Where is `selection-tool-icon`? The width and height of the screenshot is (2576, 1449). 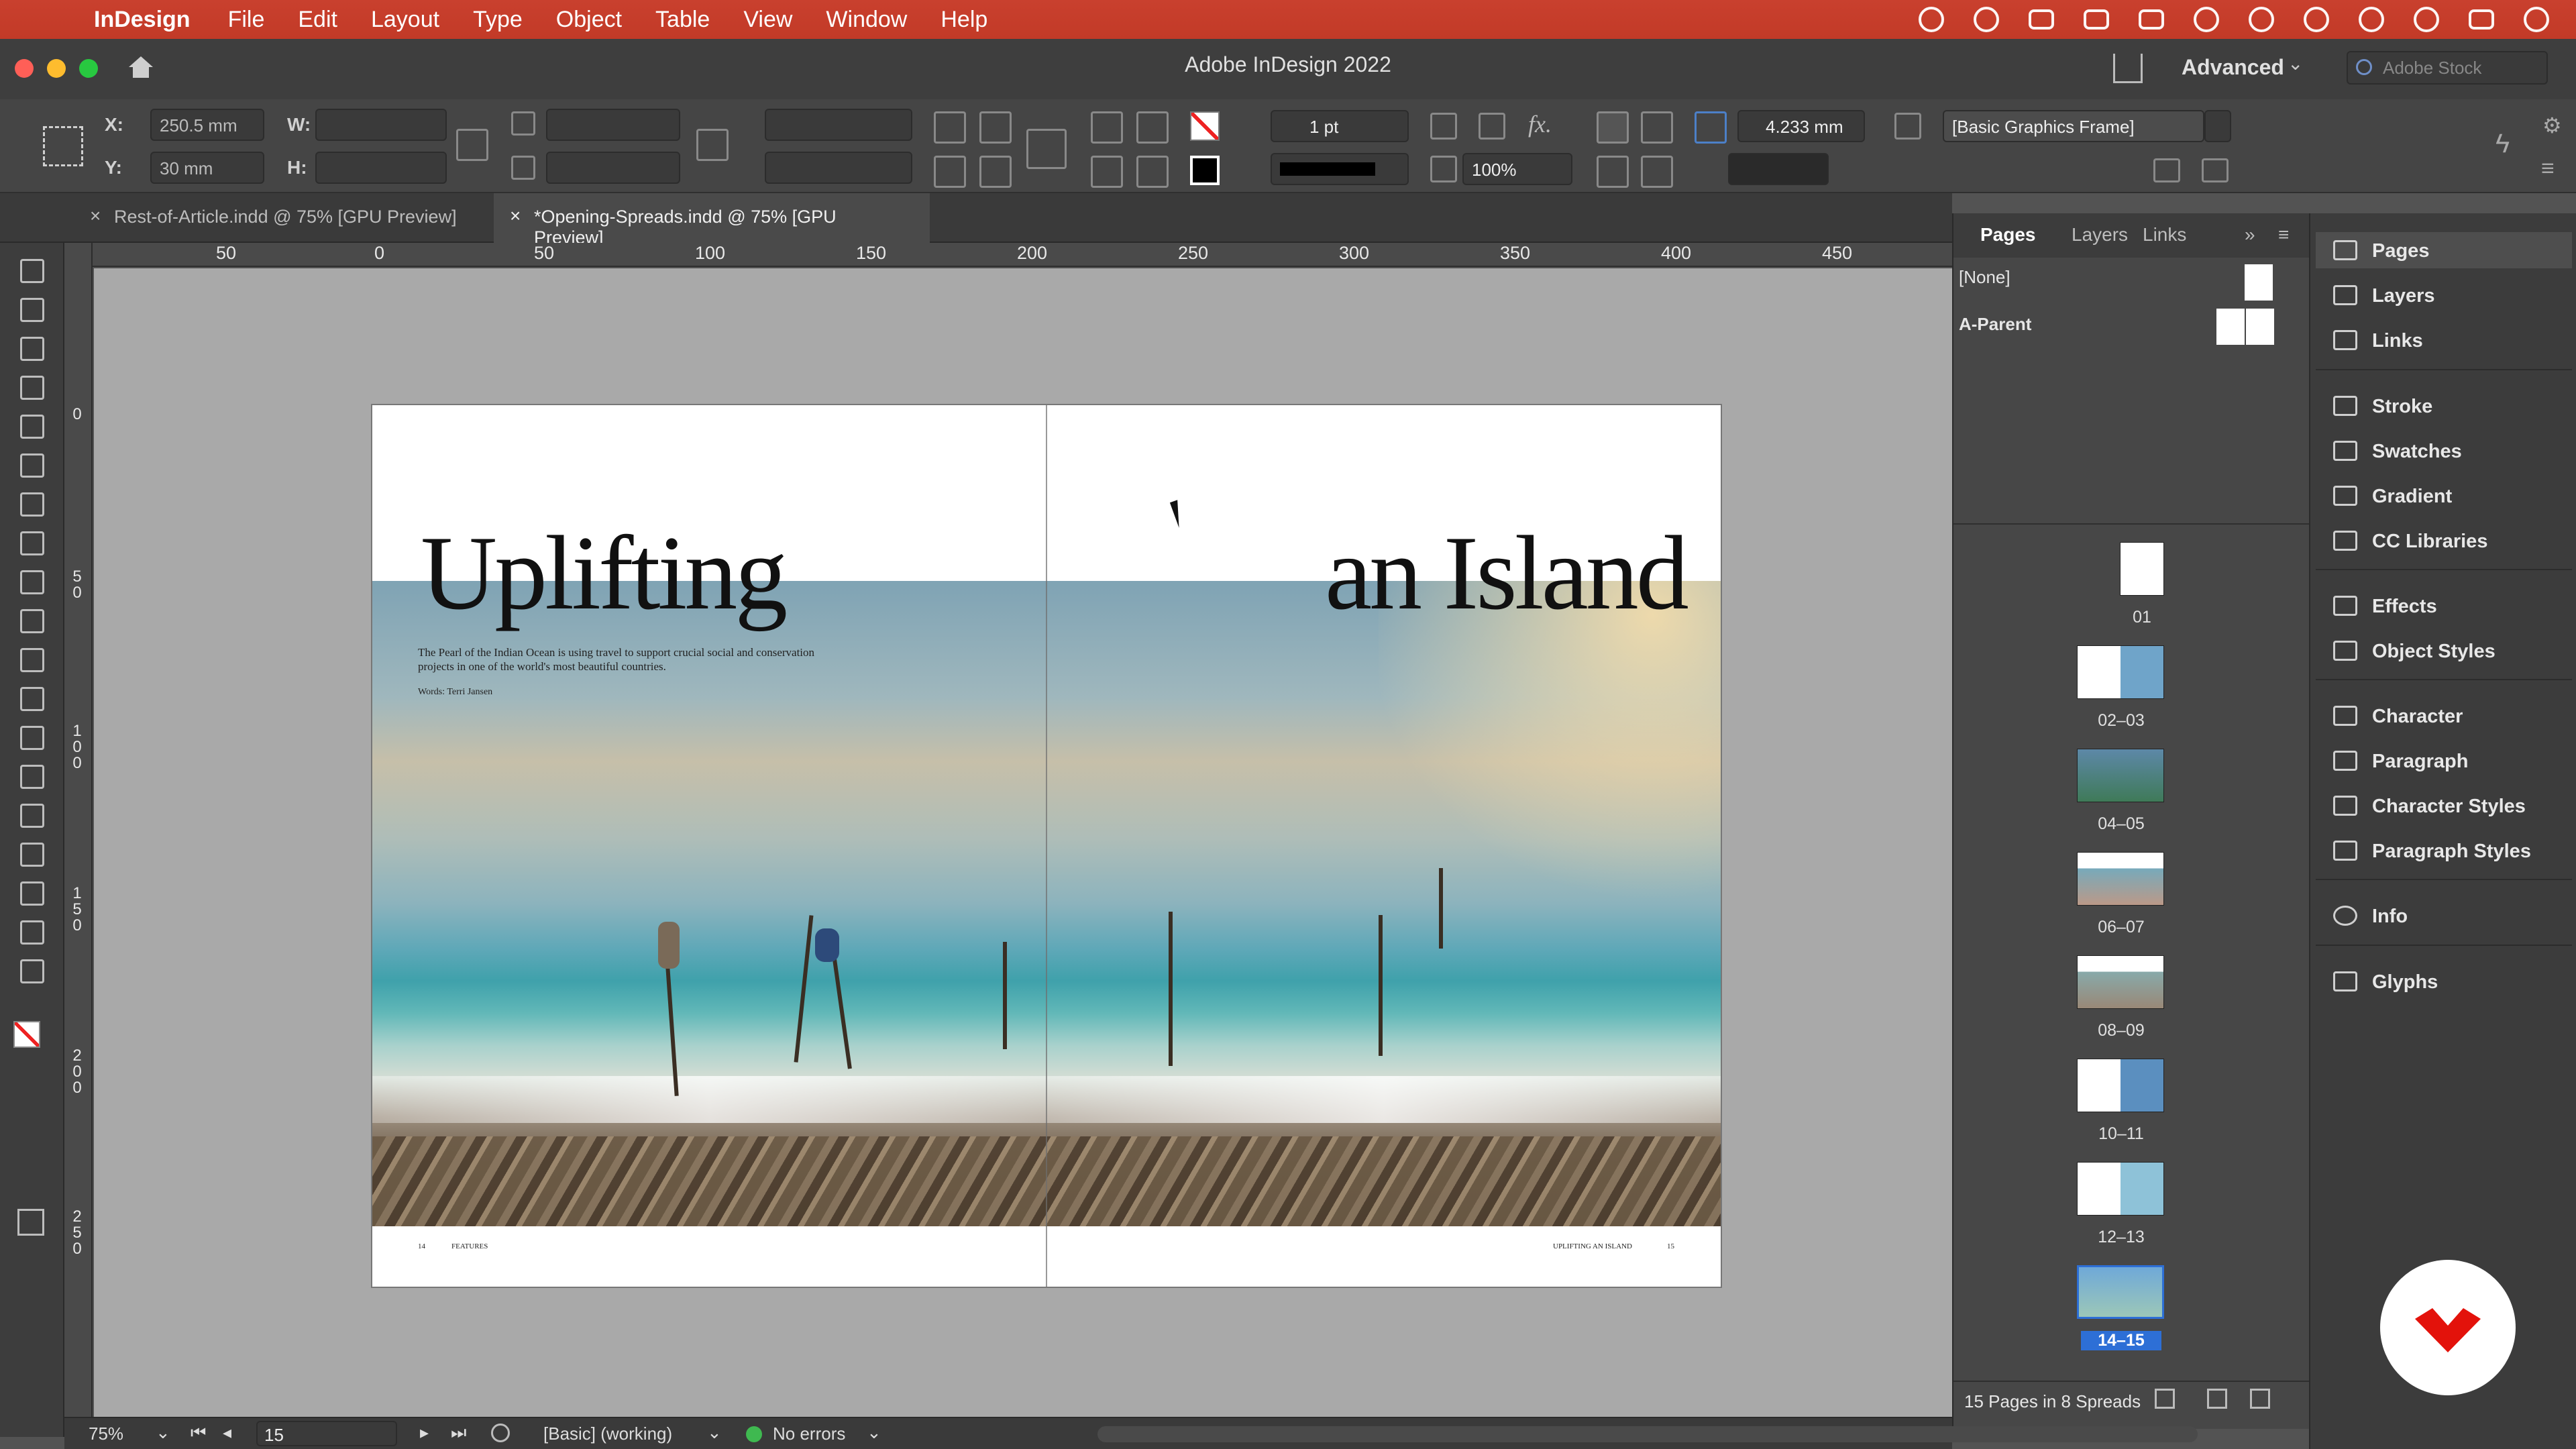
selection-tool-icon is located at coordinates (32, 271).